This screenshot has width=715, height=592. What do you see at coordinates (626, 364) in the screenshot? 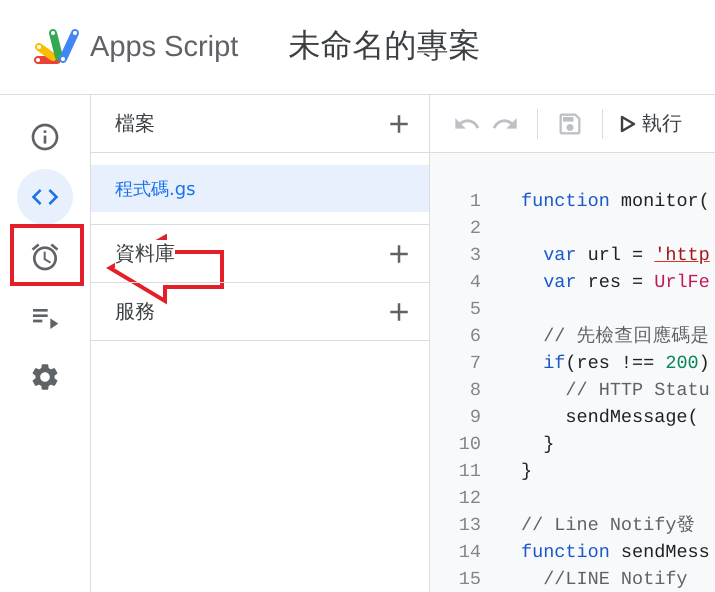
I see `code-line: if(res !== 200)` at bounding box center [626, 364].